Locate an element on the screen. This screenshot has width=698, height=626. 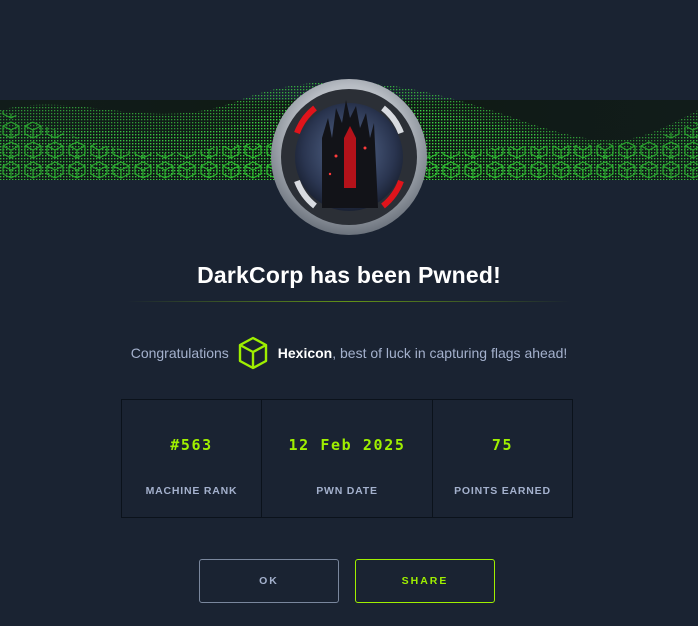
title-divider is located at coordinates (349, 301).